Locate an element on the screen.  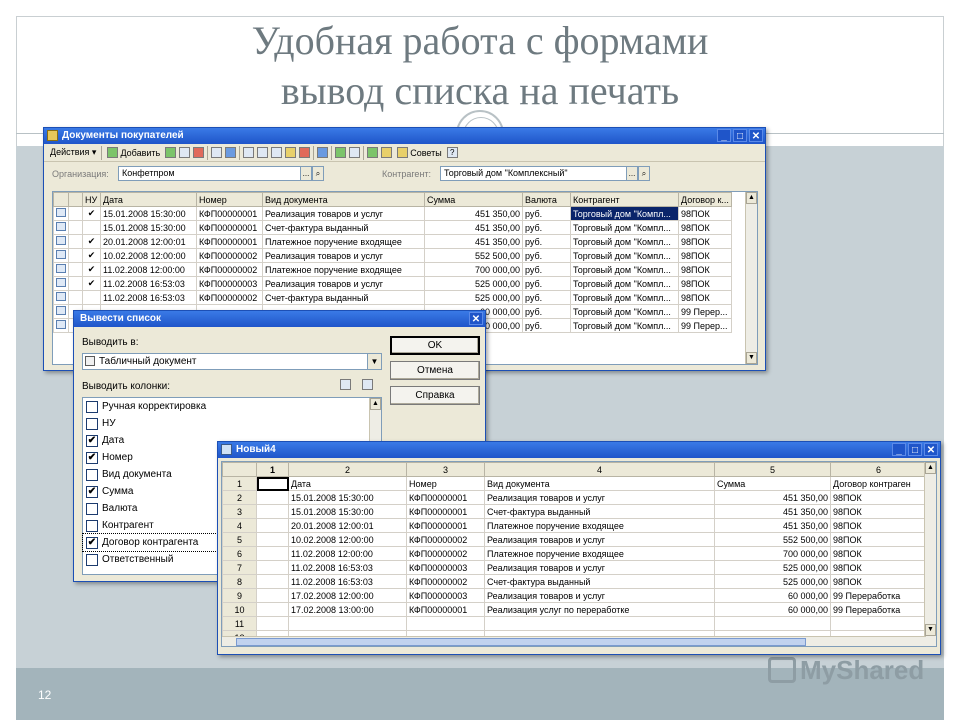
sheet-cell: 700 000,00 is located at coordinates (772, 553).